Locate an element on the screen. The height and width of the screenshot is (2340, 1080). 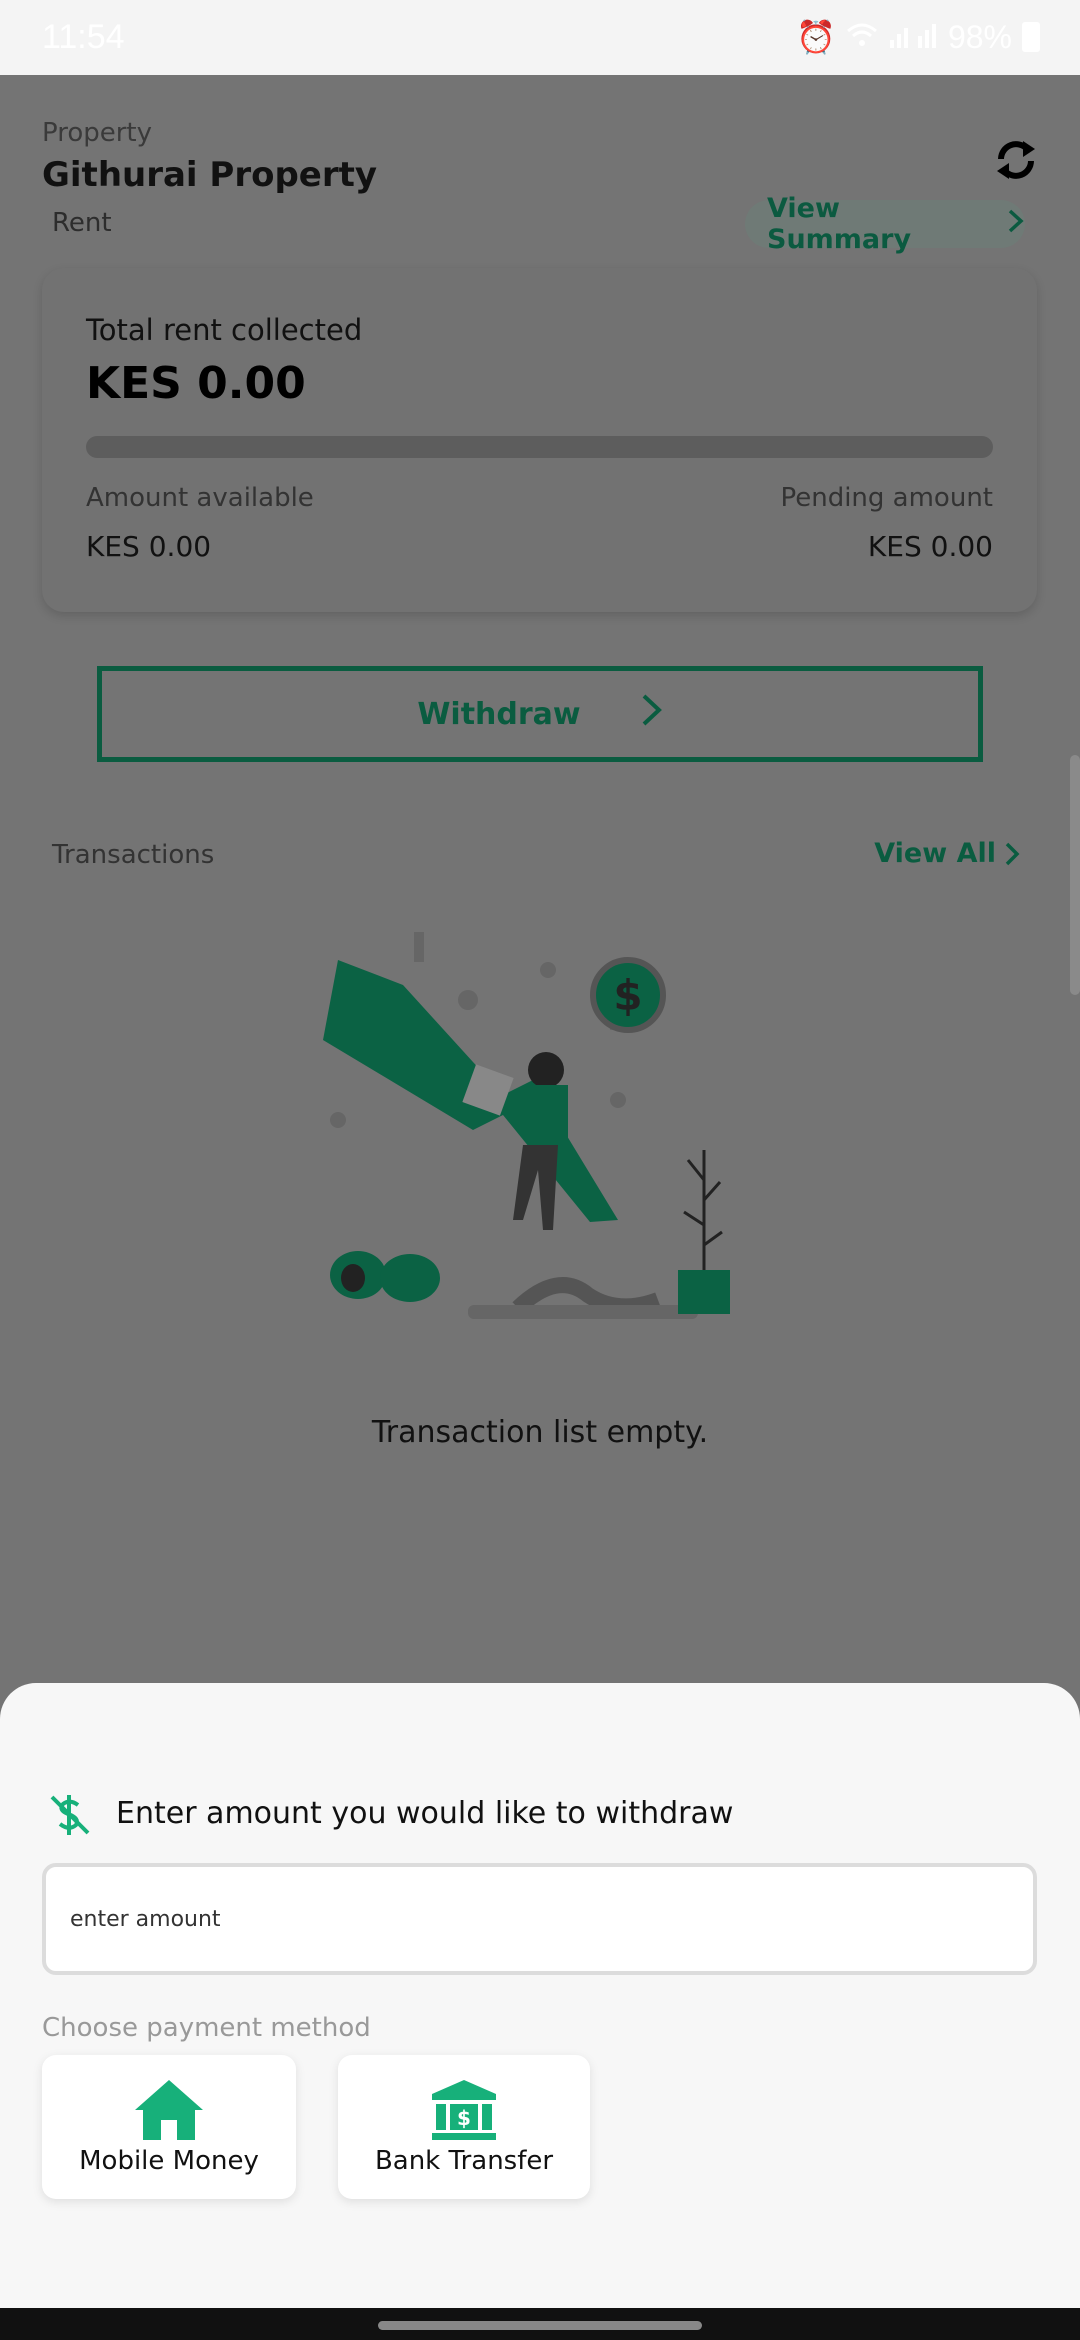
amount-available-label: Amount available is located at coordinates (200, 498).